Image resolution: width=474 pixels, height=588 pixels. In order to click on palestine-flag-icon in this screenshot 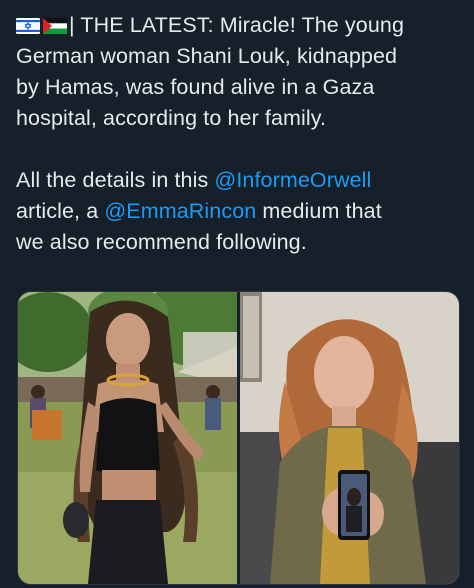, I will do `click(55, 26)`.